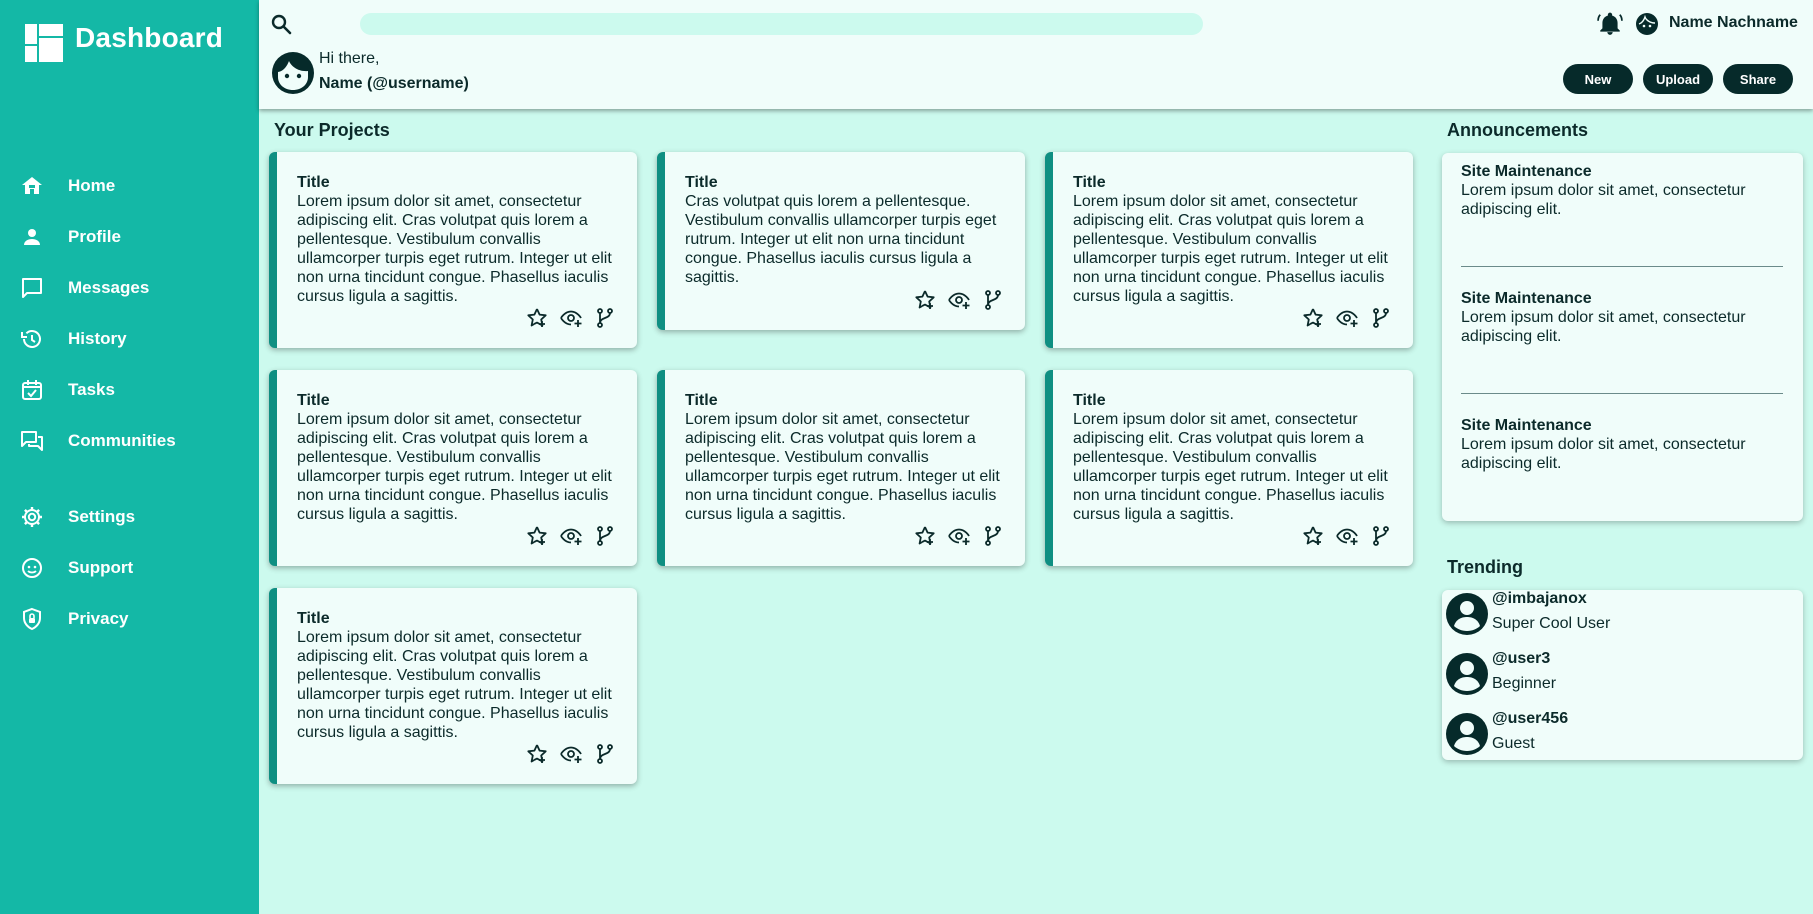 Image resolution: width=1813 pixels, height=914 pixels. What do you see at coordinates (281, 24) in the screenshot?
I see `search-icon` at bounding box center [281, 24].